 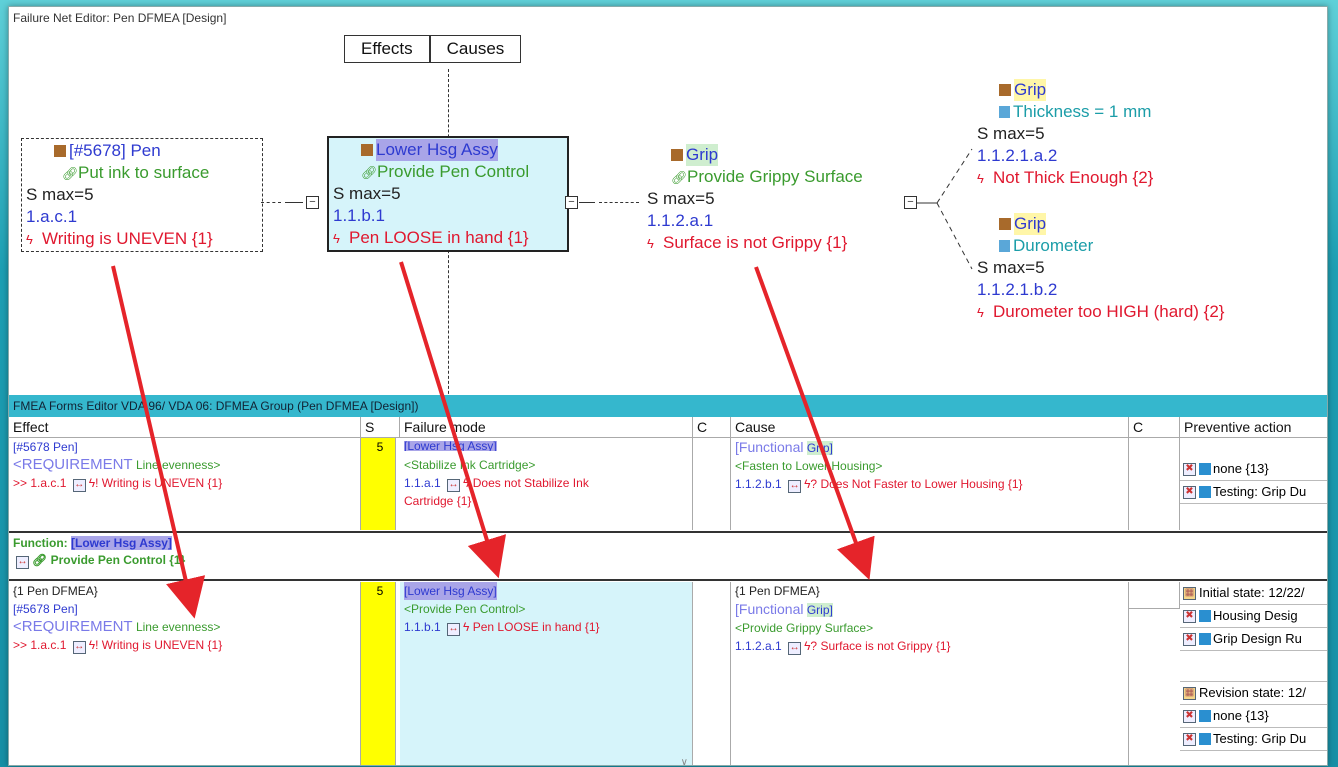 I want to click on row2-pa-2: Grip Design Ru, so click(x=1257, y=638).